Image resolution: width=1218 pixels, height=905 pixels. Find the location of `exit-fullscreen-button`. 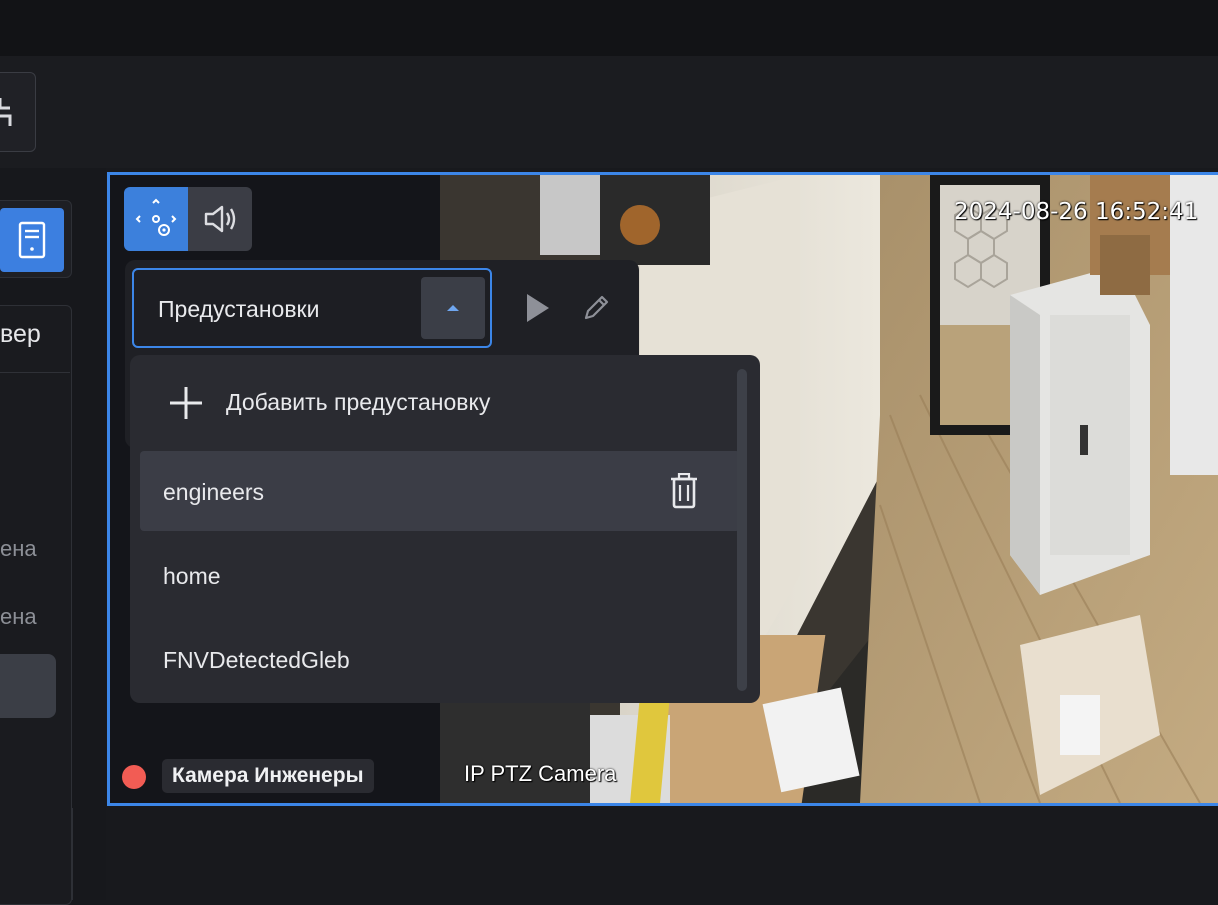

exit-fullscreen-button is located at coordinates (18, 112).